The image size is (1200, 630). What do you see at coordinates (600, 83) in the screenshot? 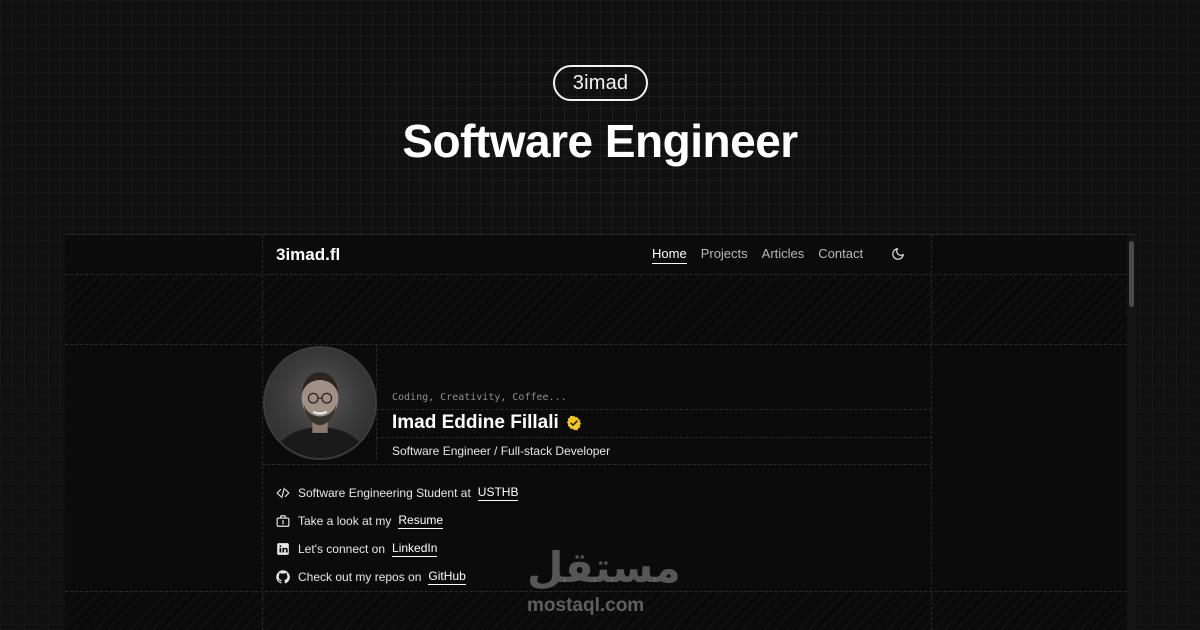
I see `brand-pill: 3imad` at bounding box center [600, 83].